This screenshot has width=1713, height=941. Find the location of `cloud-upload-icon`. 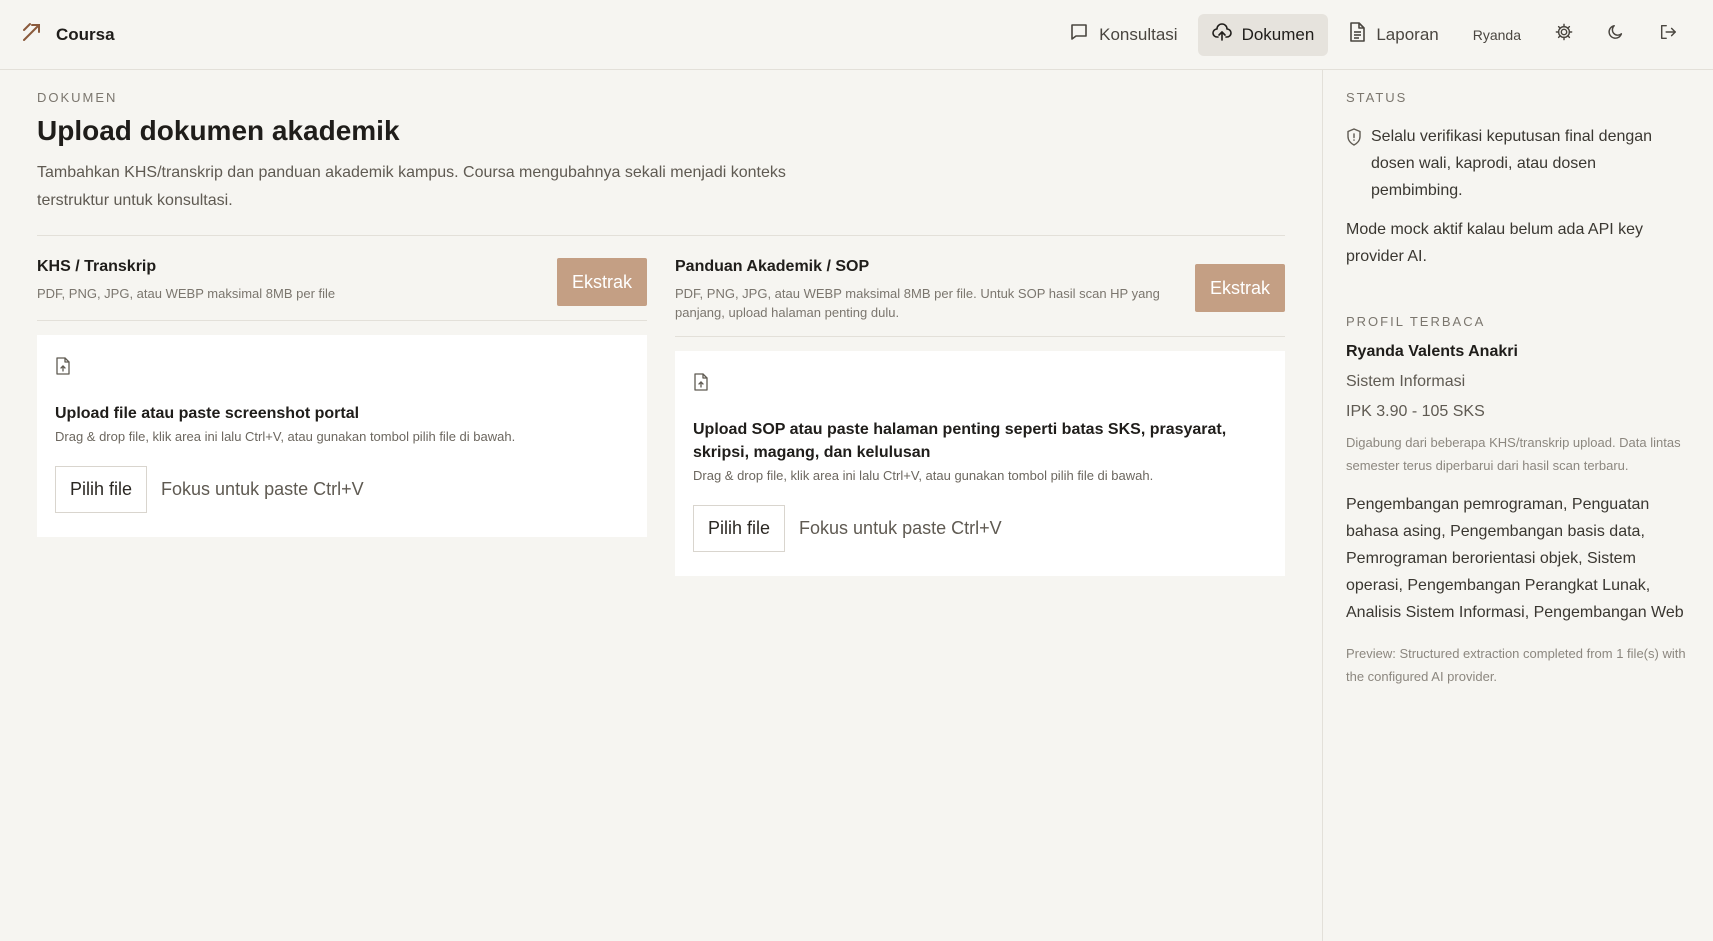

cloud-upload-icon is located at coordinates (1221, 34).